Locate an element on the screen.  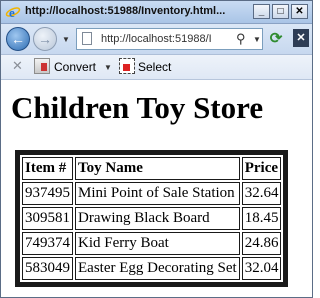
maximize-button: □ is located at coordinates (280, 11).